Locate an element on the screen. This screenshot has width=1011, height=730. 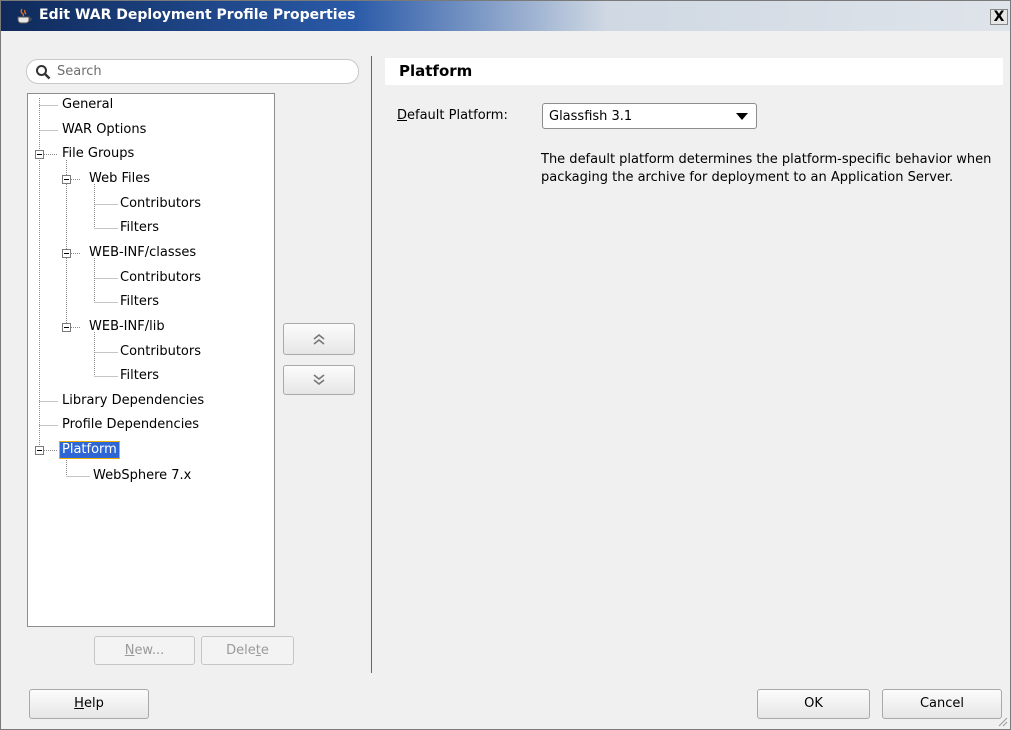
help-label-suffix: elp is located at coordinates (93, 703).